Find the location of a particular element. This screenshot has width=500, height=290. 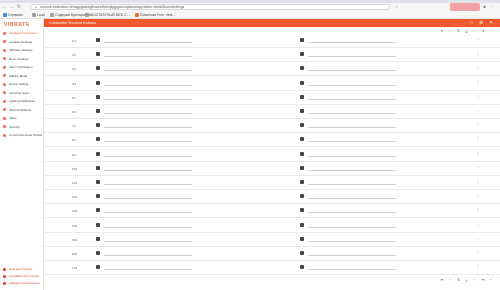

sidebar-item: Slider is located at coordinates (23, 118).